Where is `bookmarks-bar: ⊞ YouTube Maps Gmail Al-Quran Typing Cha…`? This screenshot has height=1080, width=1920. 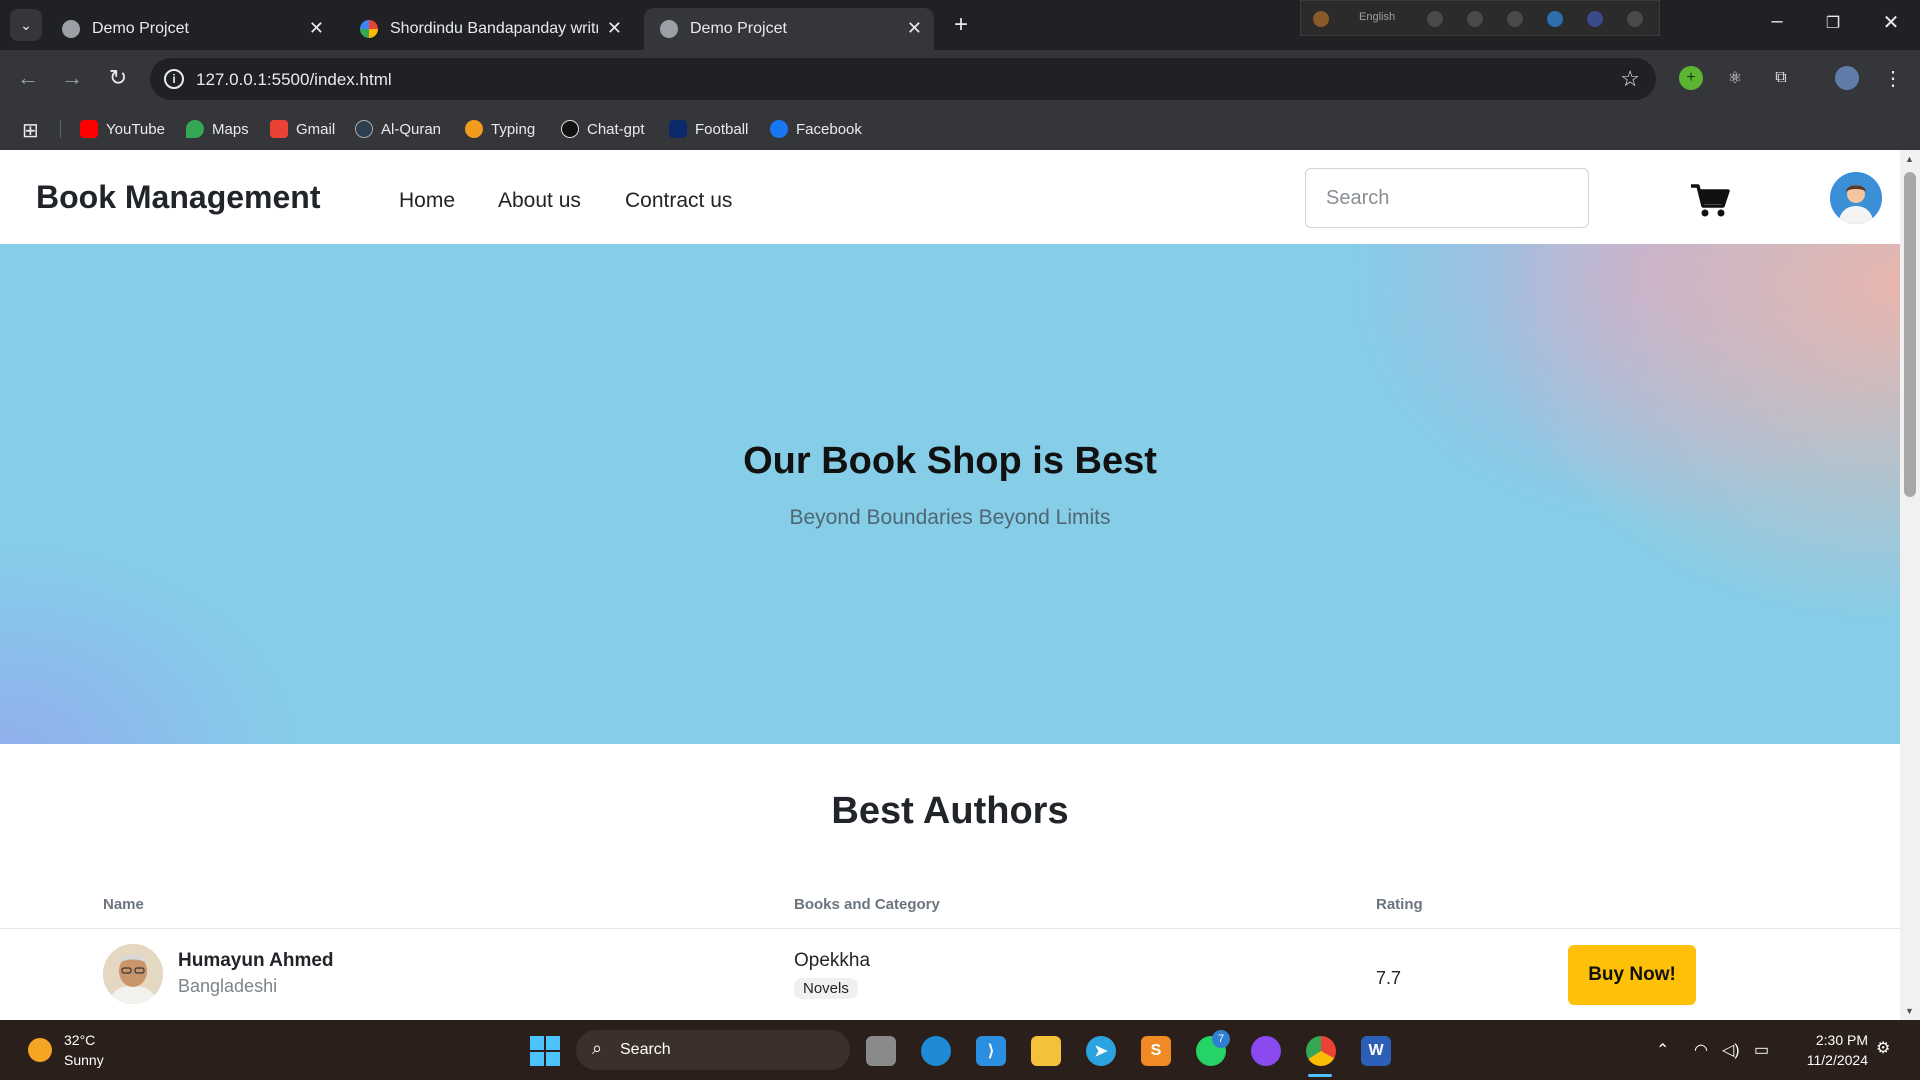
bookmarks-bar: ⊞ YouTube Maps Gmail Al-Quran Typing Cha… is located at coordinates (960, 129).